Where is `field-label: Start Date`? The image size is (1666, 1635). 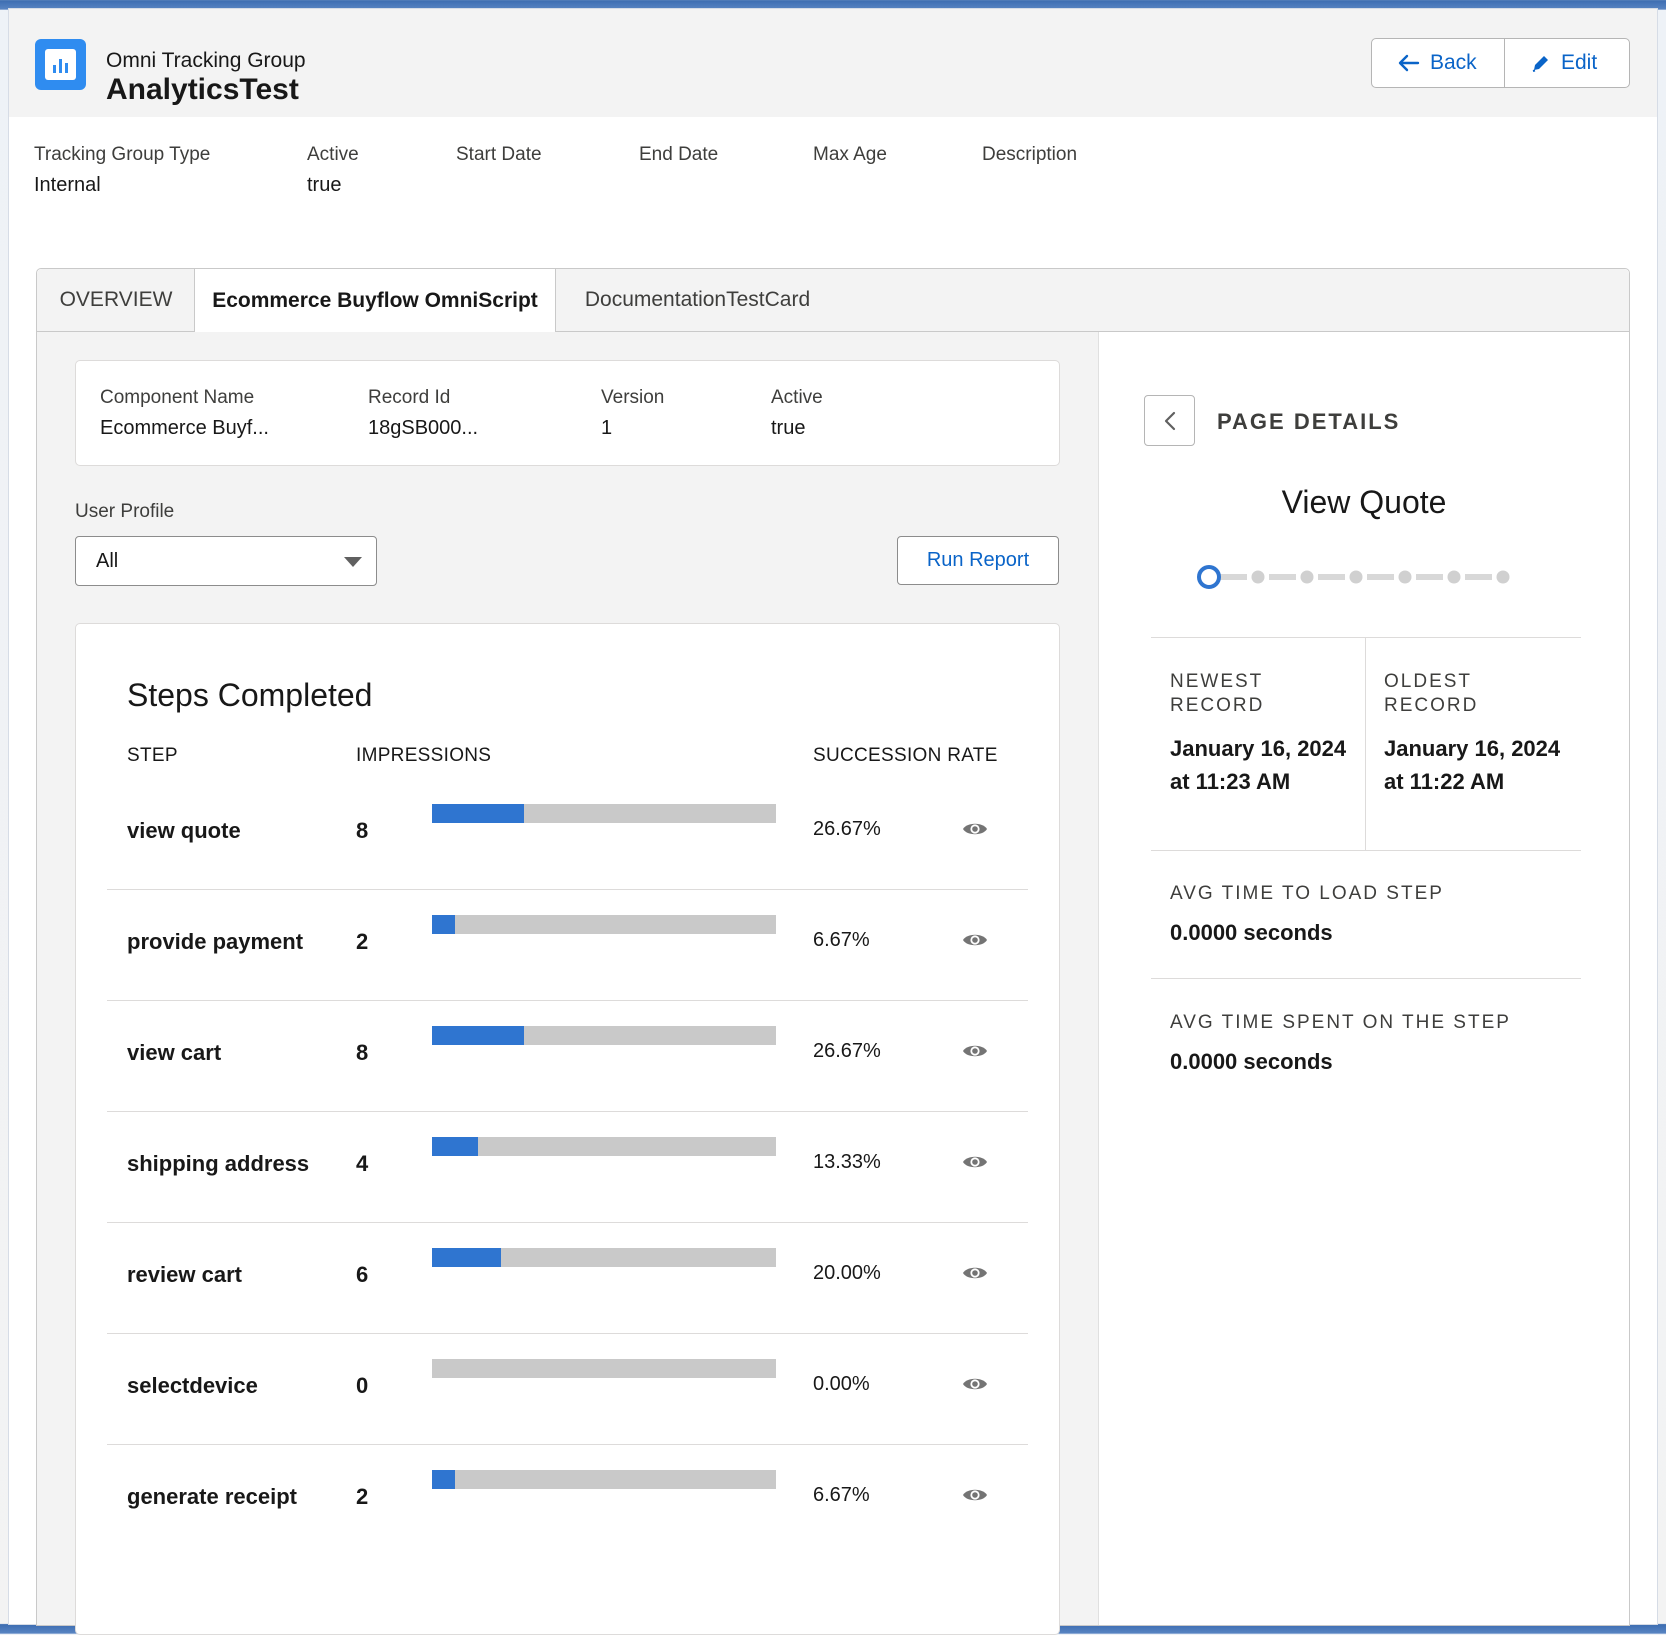
field-label: Start Date is located at coordinates (499, 154).